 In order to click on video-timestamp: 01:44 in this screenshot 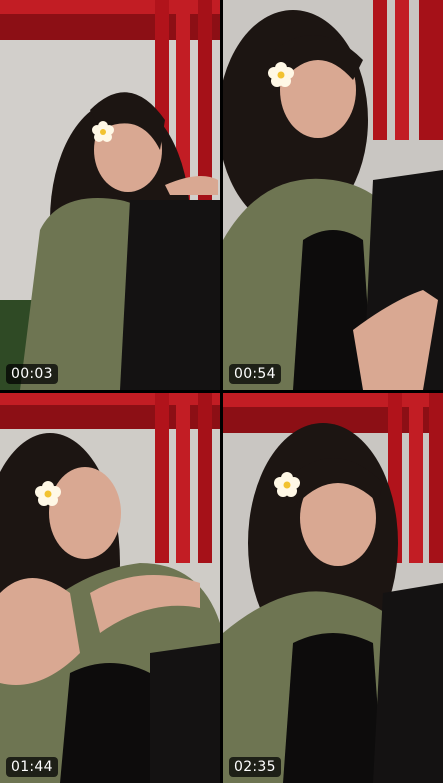, I will do `click(32, 767)`.